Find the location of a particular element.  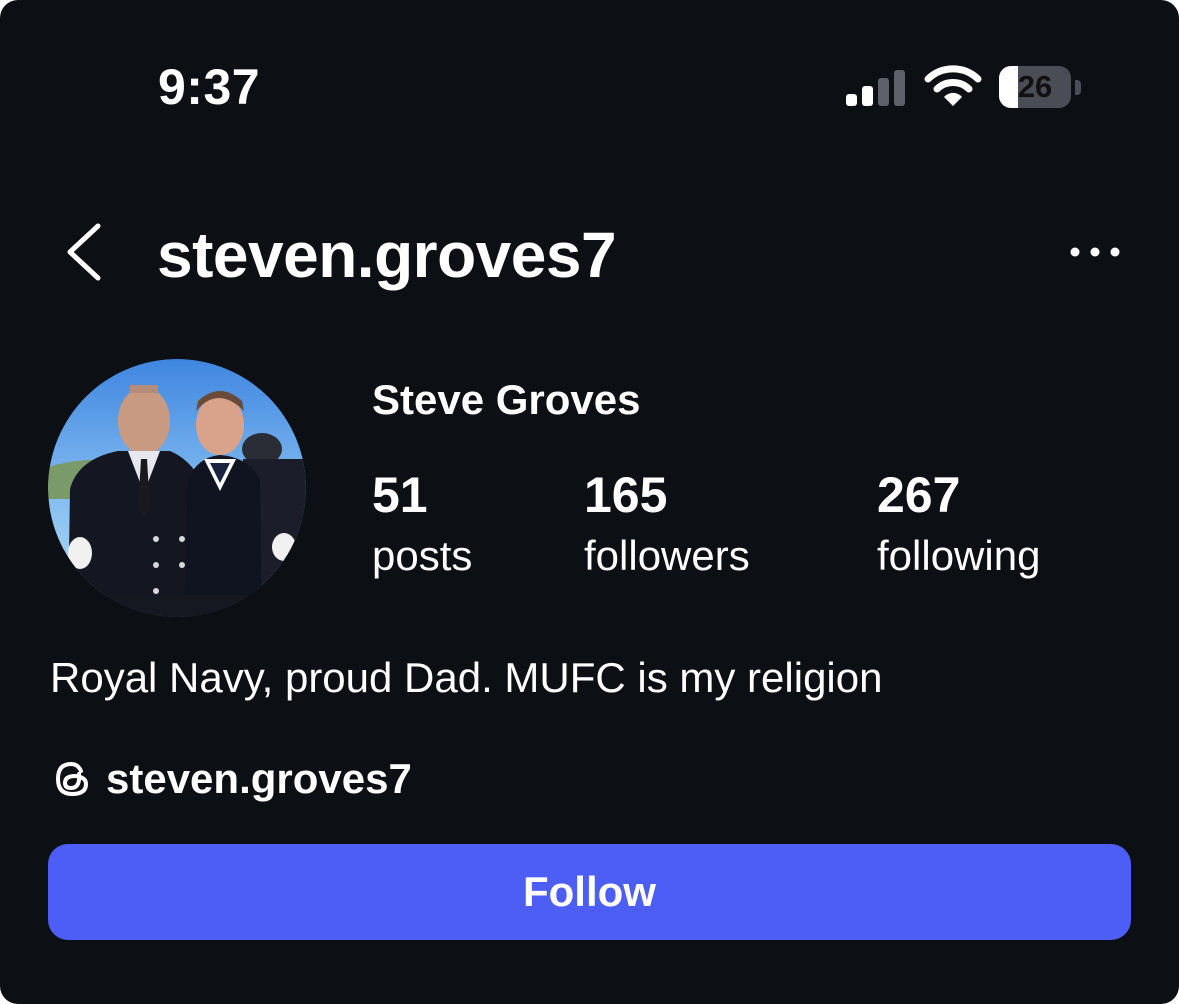

posts-stat: 51 posts is located at coordinates (422, 525).